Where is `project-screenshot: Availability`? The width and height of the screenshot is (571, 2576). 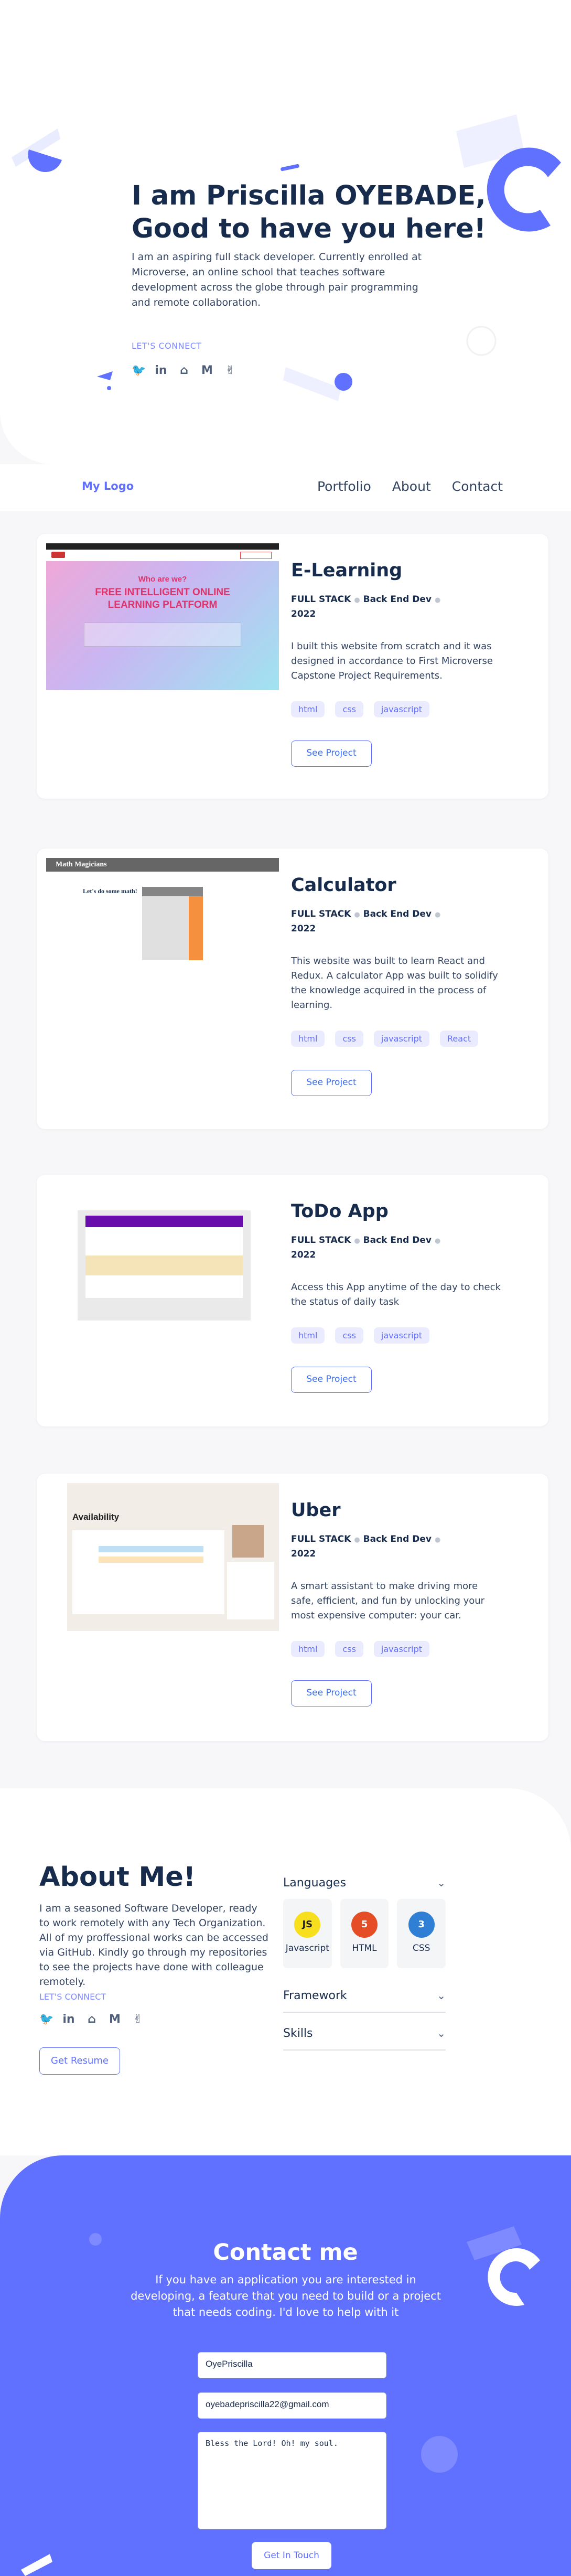 project-screenshot: Availability is located at coordinates (162, 1557).